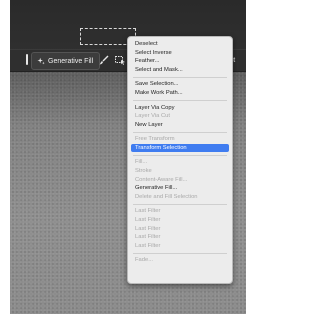 This screenshot has height=314, width=320. I want to click on menu-item: Delete and Fill Selection, so click(166, 196).